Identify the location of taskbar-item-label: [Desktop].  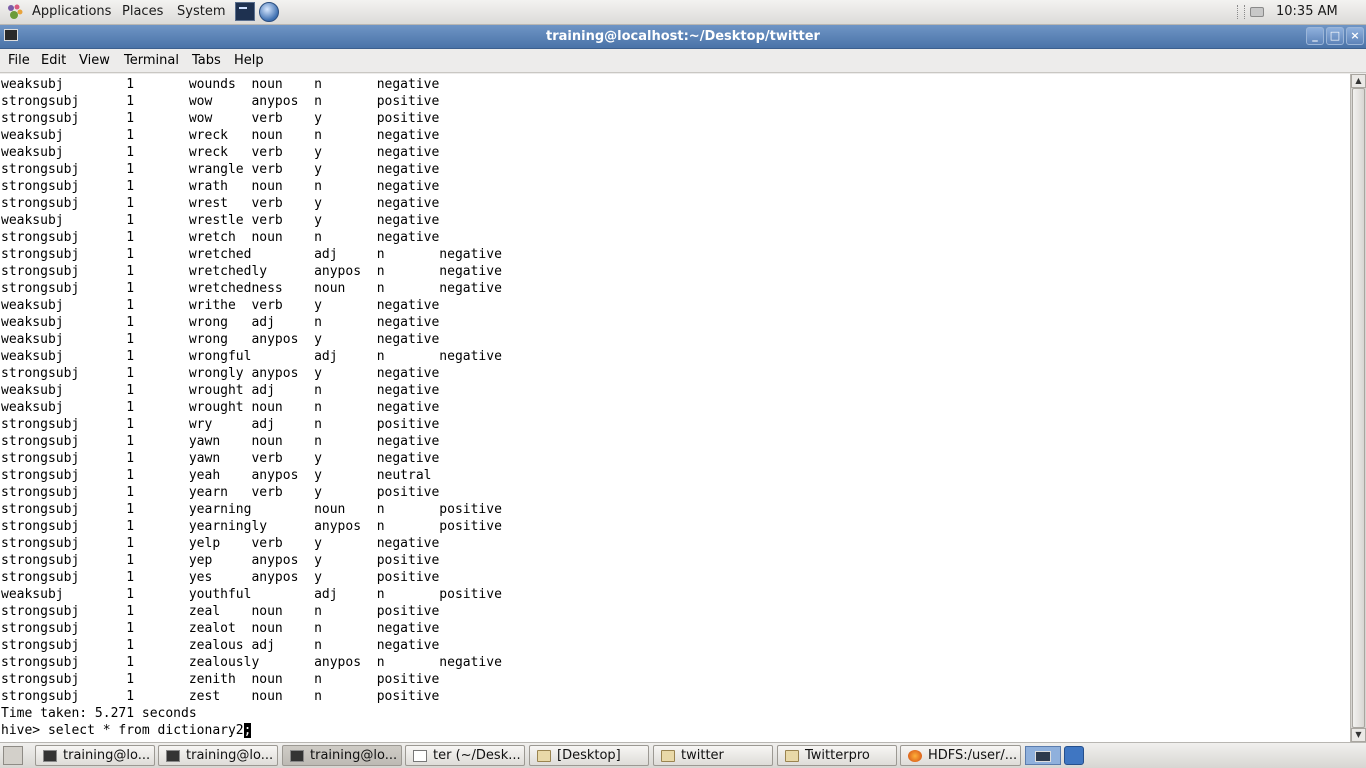
(589, 755).